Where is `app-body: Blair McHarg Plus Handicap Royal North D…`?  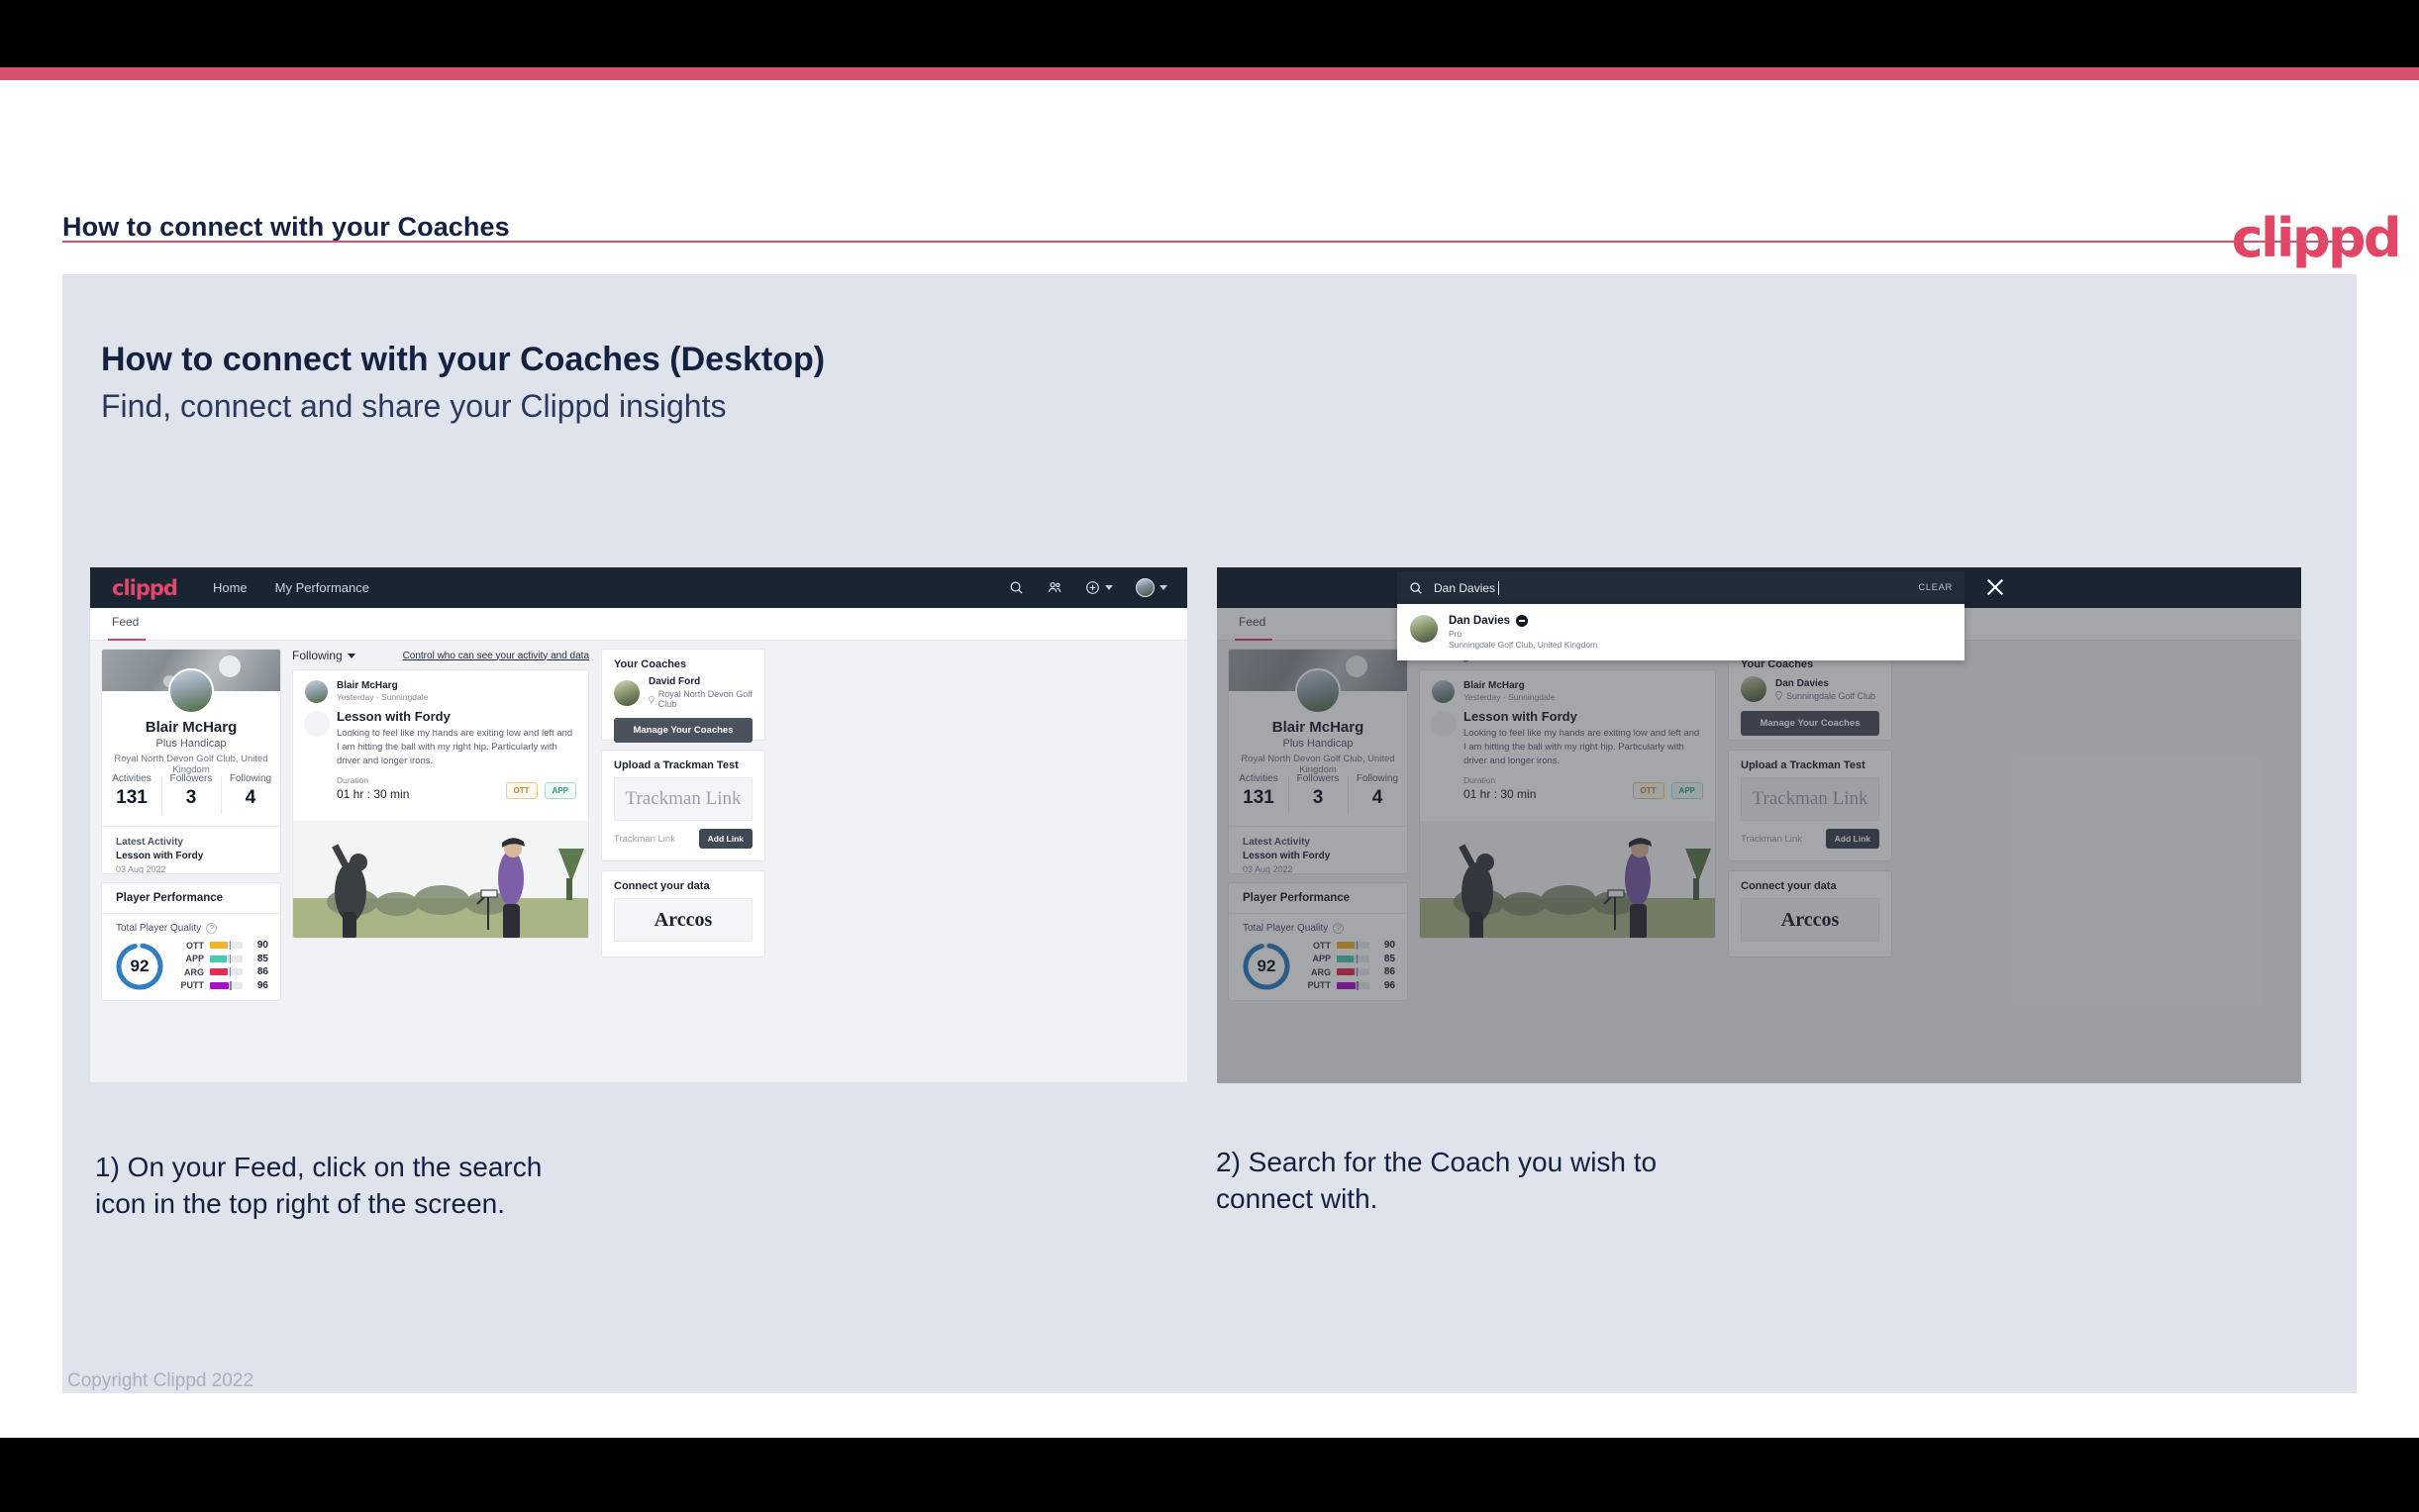 app-body: Blair McHarg Plus Handicap Royal North D… is located at coordinates (638, 861).